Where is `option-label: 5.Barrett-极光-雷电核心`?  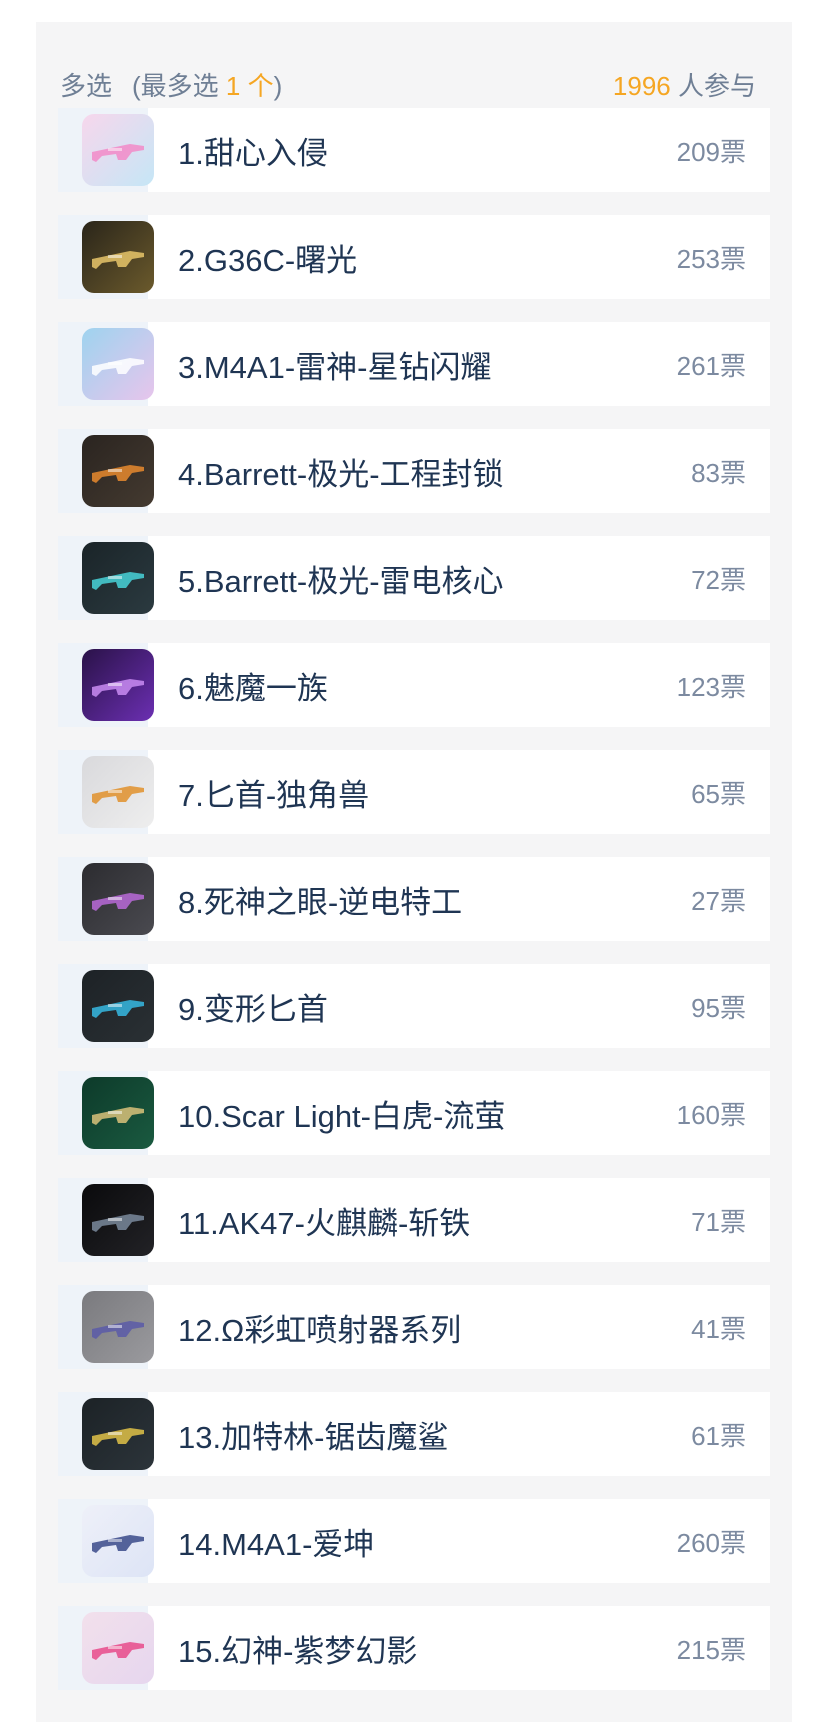
option-label: 5.Barrett-极光-雷电核心 is located at coordinates (341, 581).